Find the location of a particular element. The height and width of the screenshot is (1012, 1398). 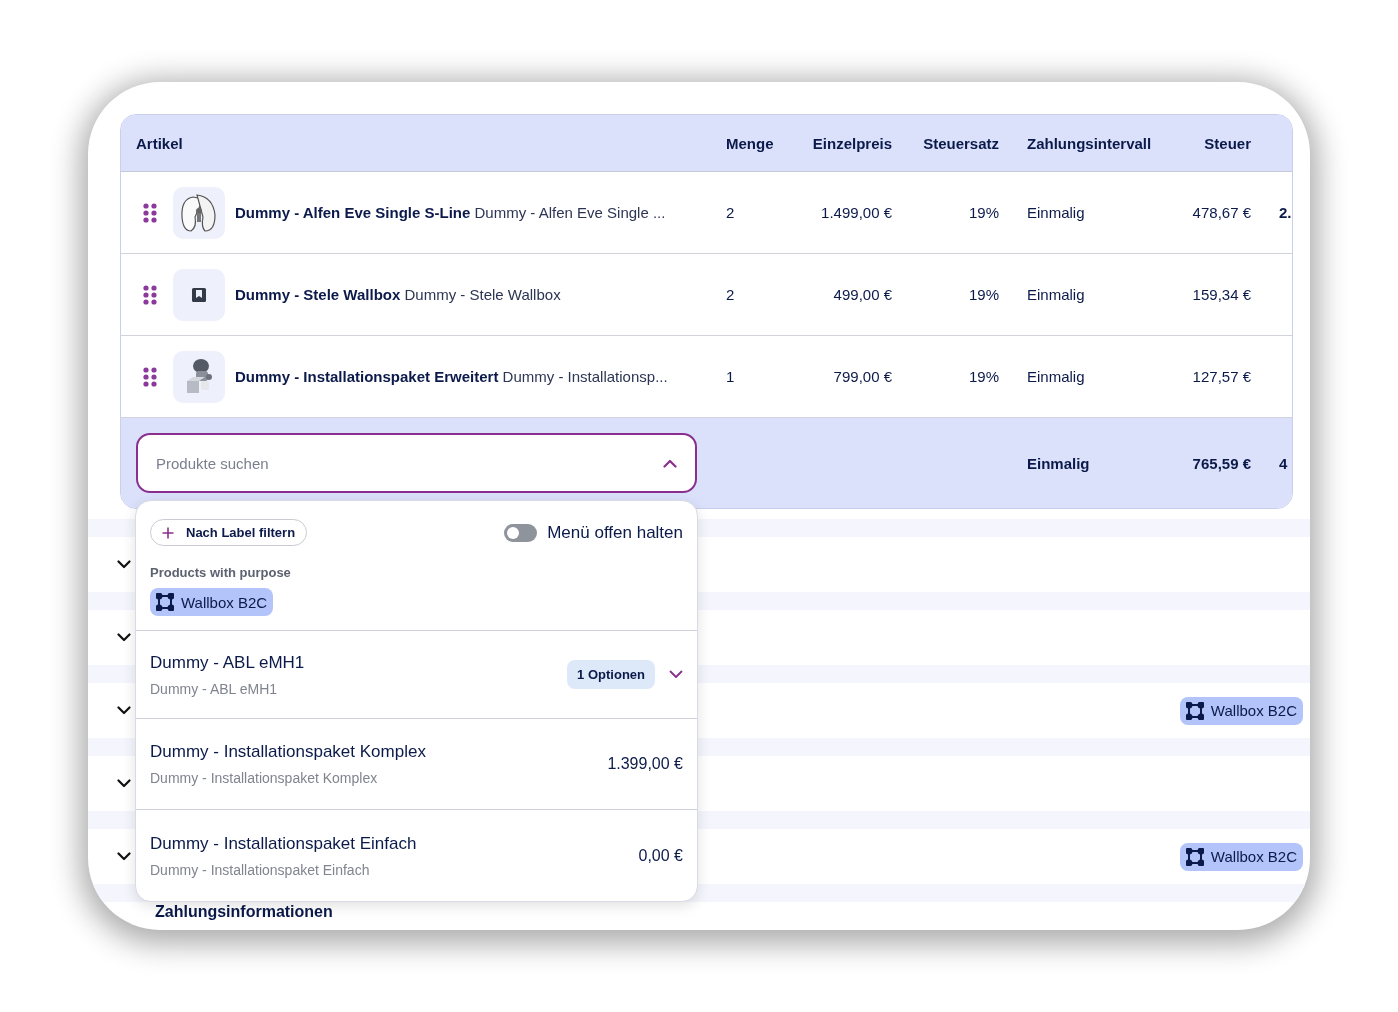

column-header: Einzelpreis is located at coordinates (852, 143).